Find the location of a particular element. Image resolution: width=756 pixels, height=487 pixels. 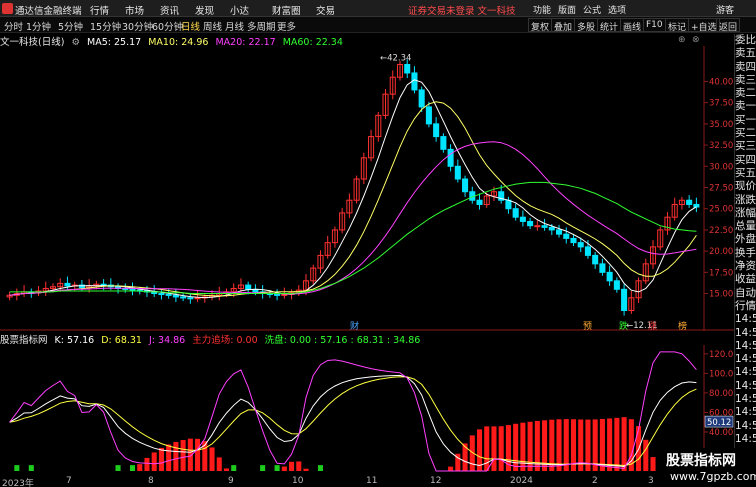

zoom-icon: ⊕ is located at coordinates (682, 40).